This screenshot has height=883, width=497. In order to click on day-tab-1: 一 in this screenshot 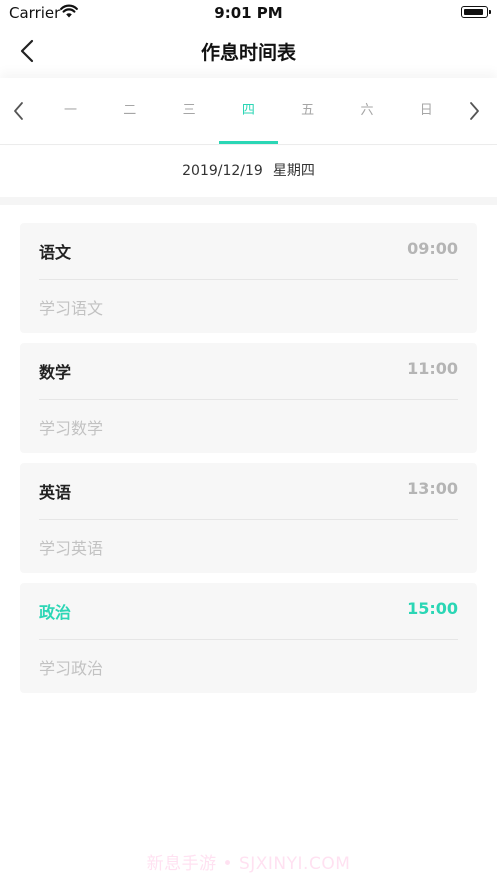, I will do `click(70, 111)`.